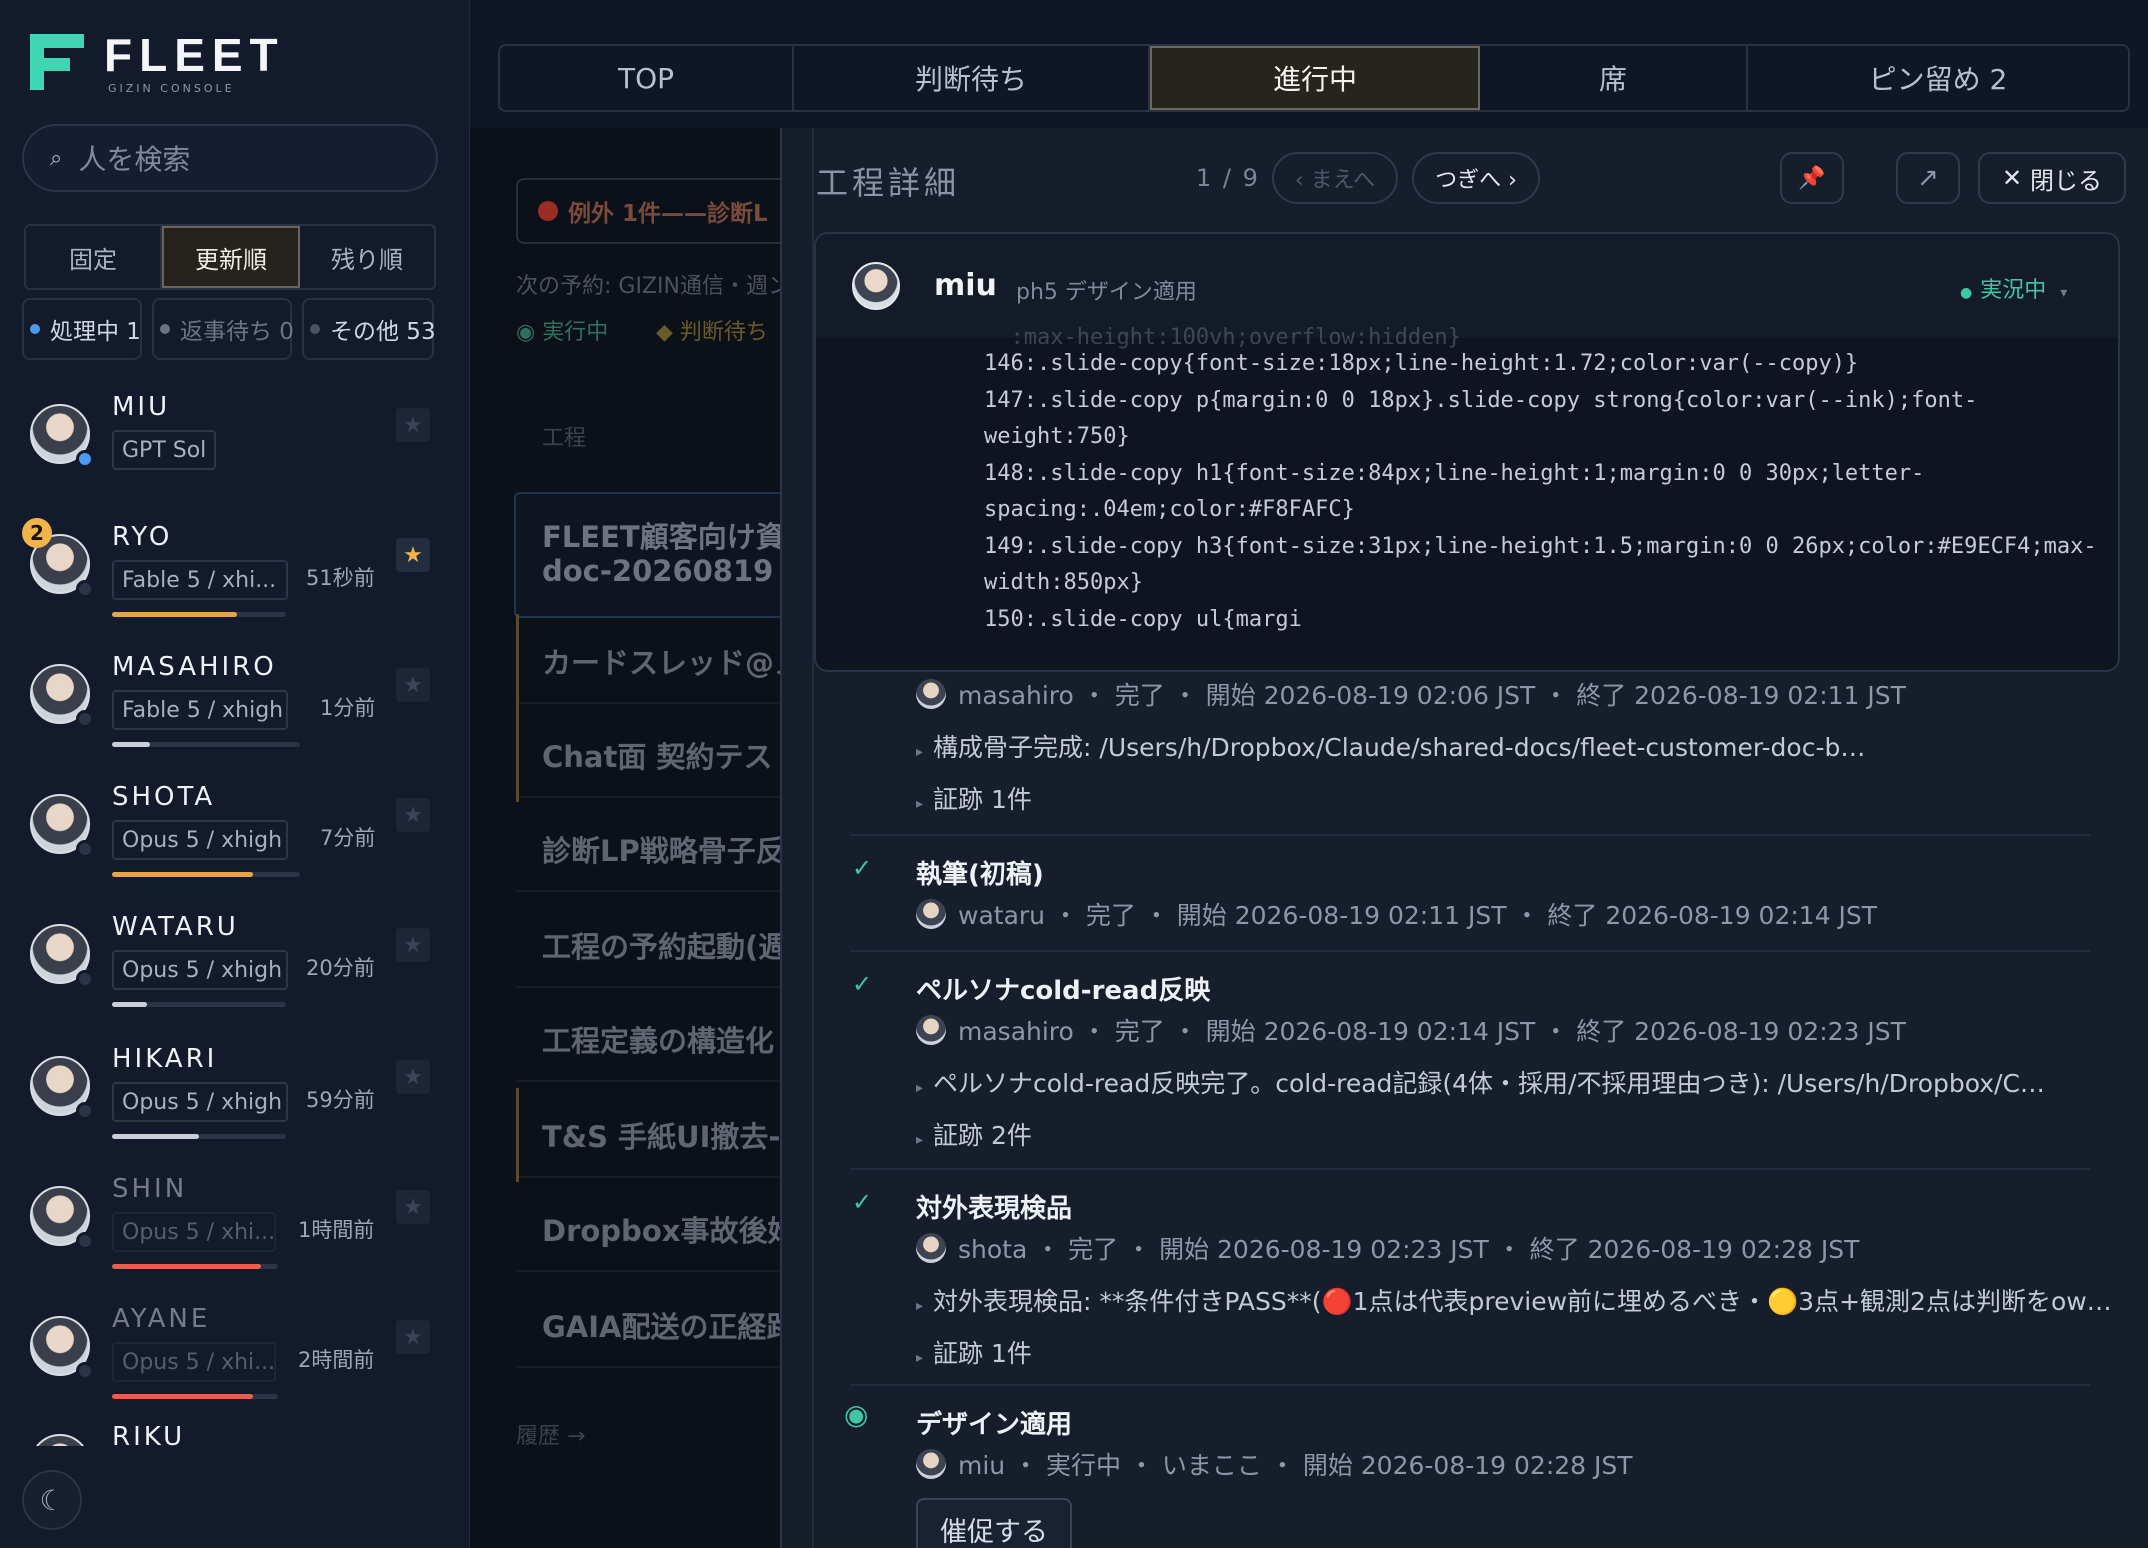 The height and width of the screenshot is (1548, 2148). Describe the element at coordinates (1928, 178) in the screenshot. I see `open-external-icon: ↗` at that location.